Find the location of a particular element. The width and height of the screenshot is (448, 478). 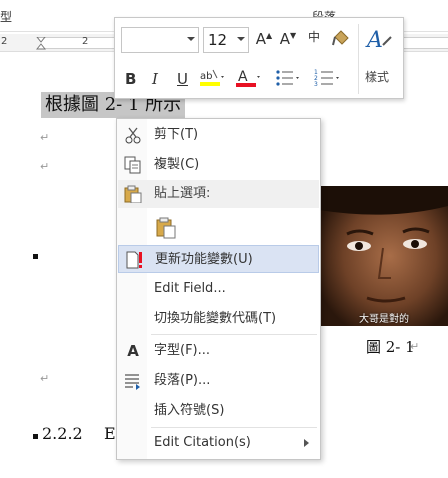

styles-icon: A is located at coordinates (380, 40).